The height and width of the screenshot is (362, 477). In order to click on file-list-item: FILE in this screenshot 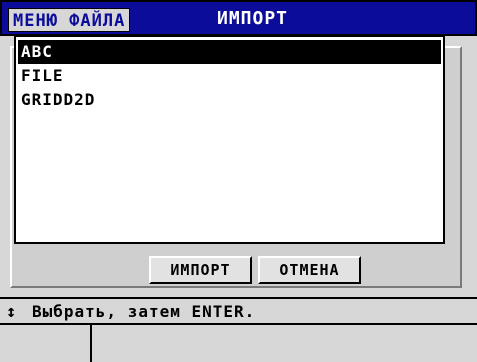, I will do `click(229, 76)`.